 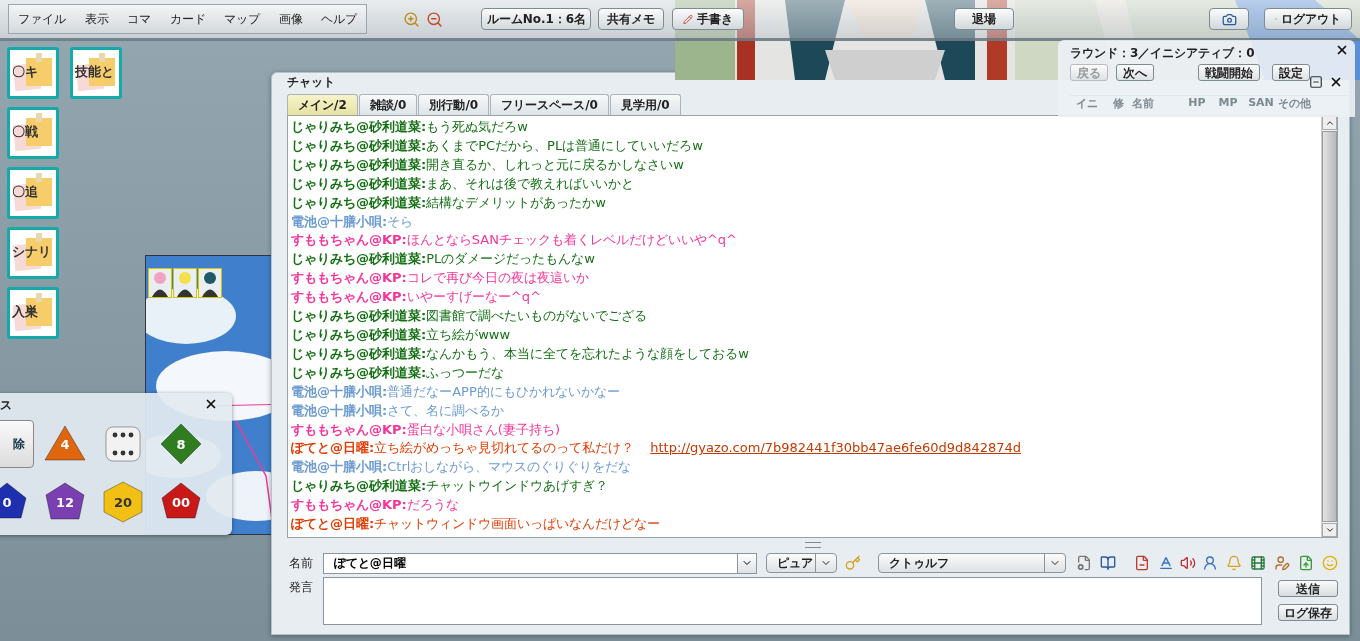 I want to click on die: 8, so click(x=181, y=444).